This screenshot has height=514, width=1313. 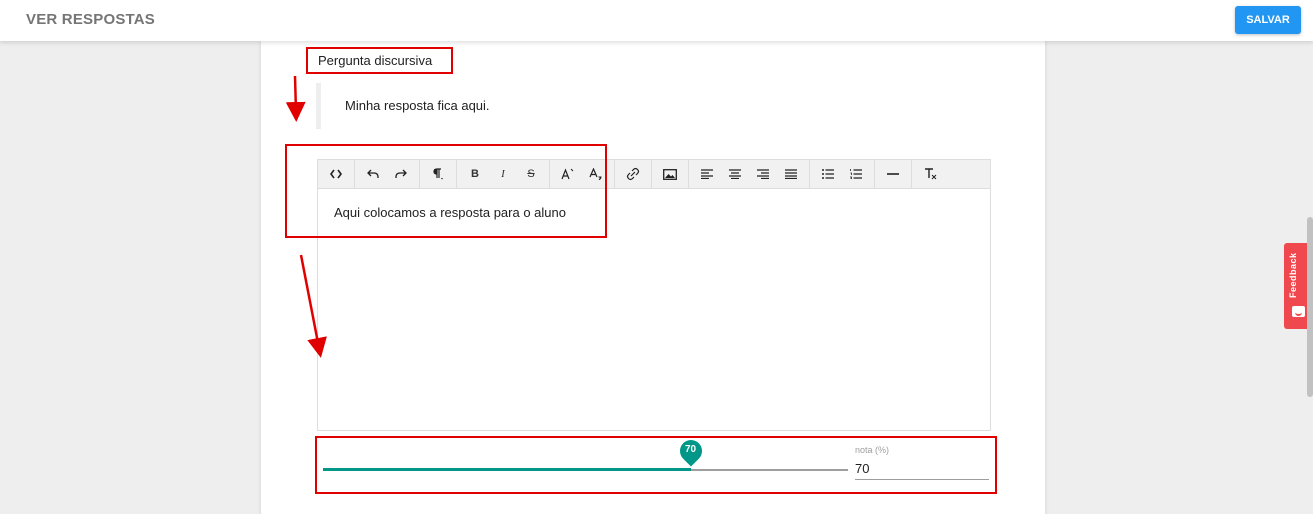 I want to click on align-left-icon, so click(x=707, y=174).